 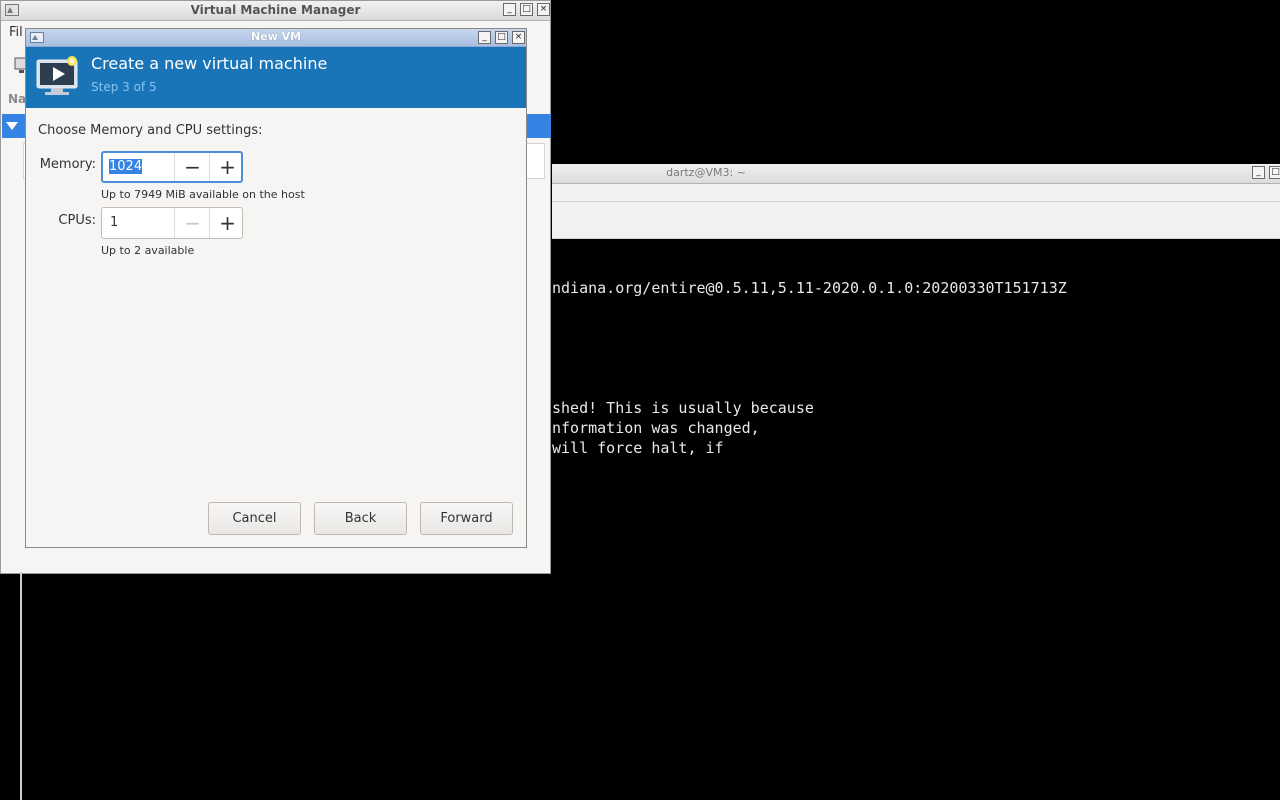 What do you see at coordinates (916, 174) in the screenshot?
I see `terminal-titlebar: dartz@VM3: ~ _ □` at bounding box center [916, 174].